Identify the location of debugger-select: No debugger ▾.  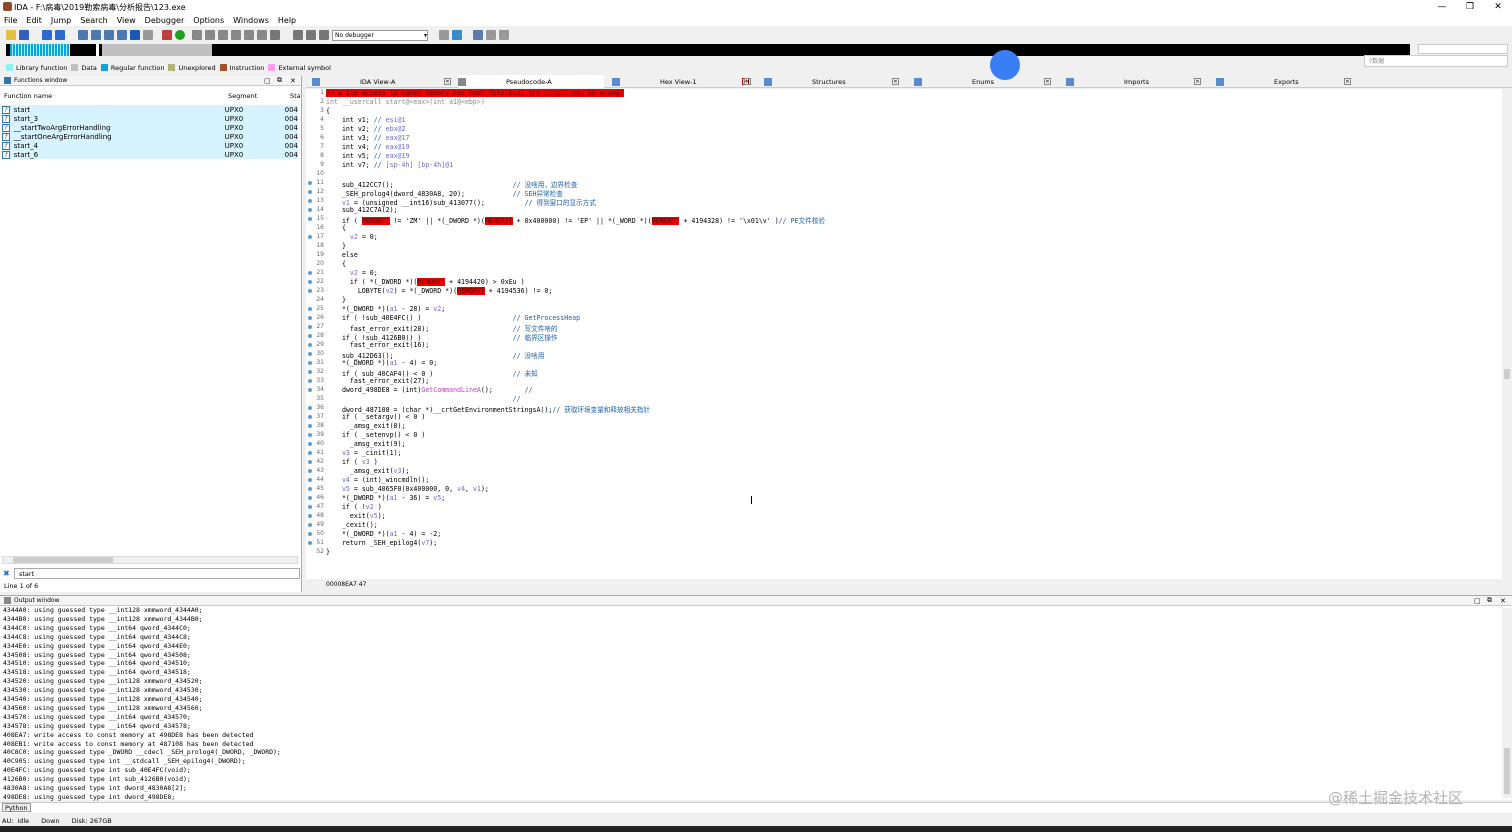
(380, 35).